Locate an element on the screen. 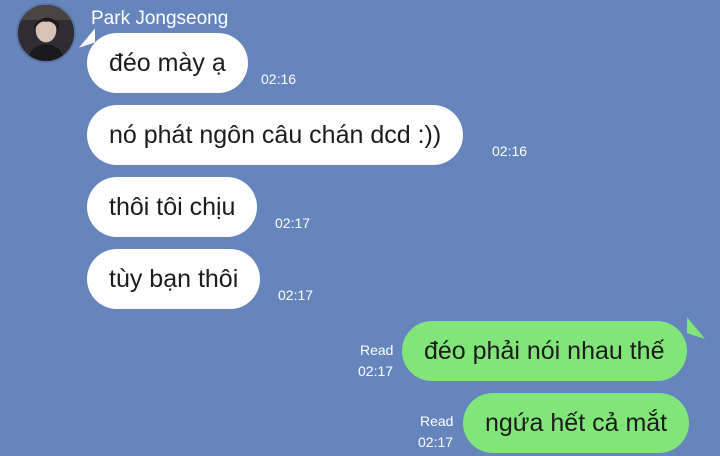 This screenshot has height=456, width=720. incoming-message: thôi tôi chịu is located at coordinates (172, 207).